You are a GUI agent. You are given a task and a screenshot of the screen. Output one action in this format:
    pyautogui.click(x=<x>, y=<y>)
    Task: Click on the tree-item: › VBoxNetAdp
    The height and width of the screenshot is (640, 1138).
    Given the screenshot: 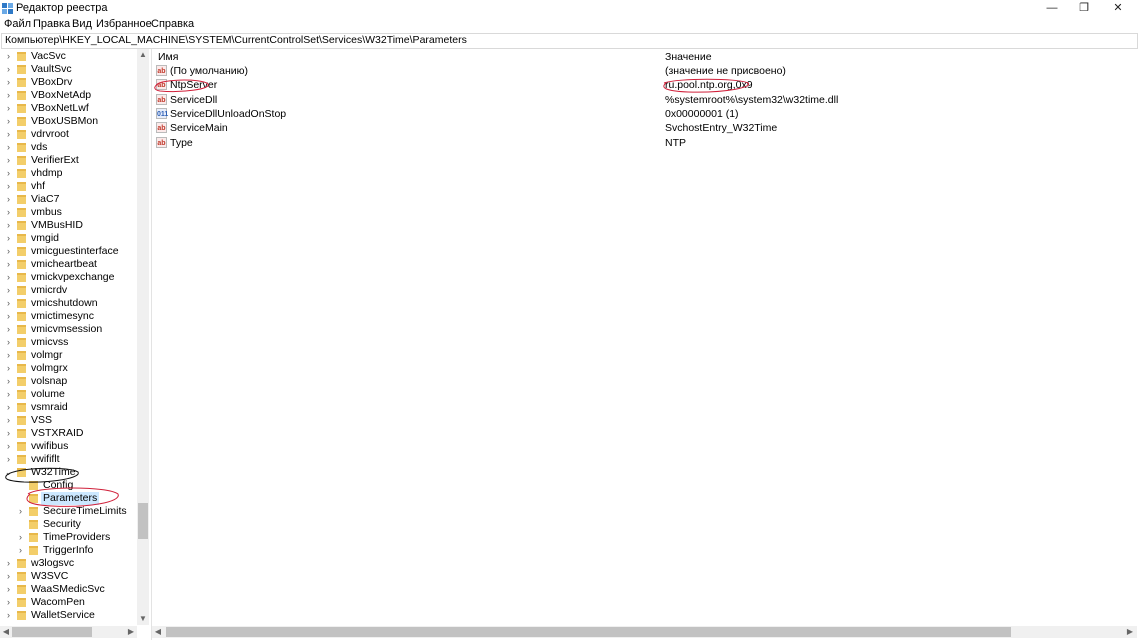 What is the action you would take?
    pyautogui.click(x=68, y=95)
    